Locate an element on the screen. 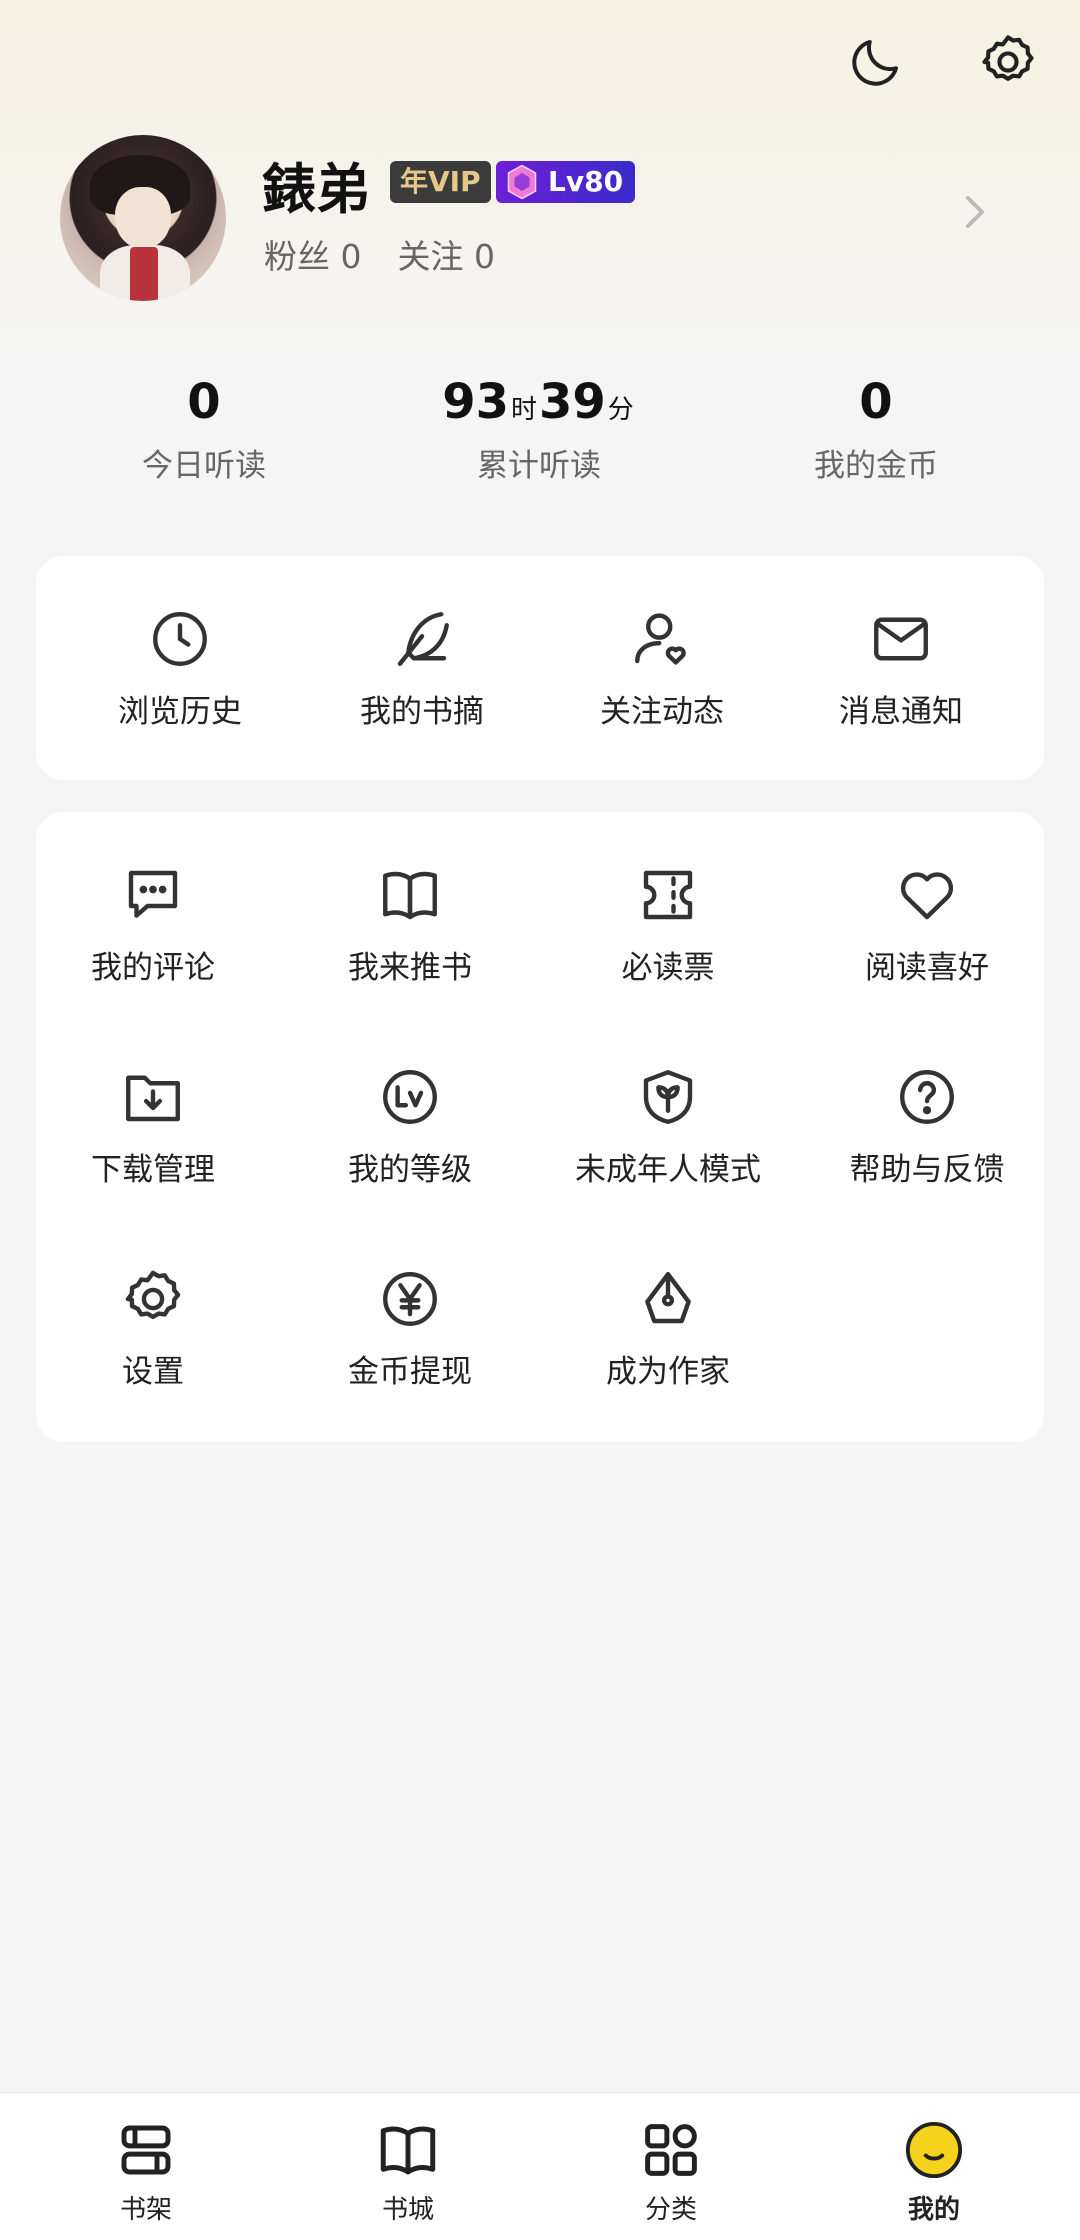 This screenshot has height=2240, width=1080. tab-bookstore: 书城 is located at coordinates (408, 2171).